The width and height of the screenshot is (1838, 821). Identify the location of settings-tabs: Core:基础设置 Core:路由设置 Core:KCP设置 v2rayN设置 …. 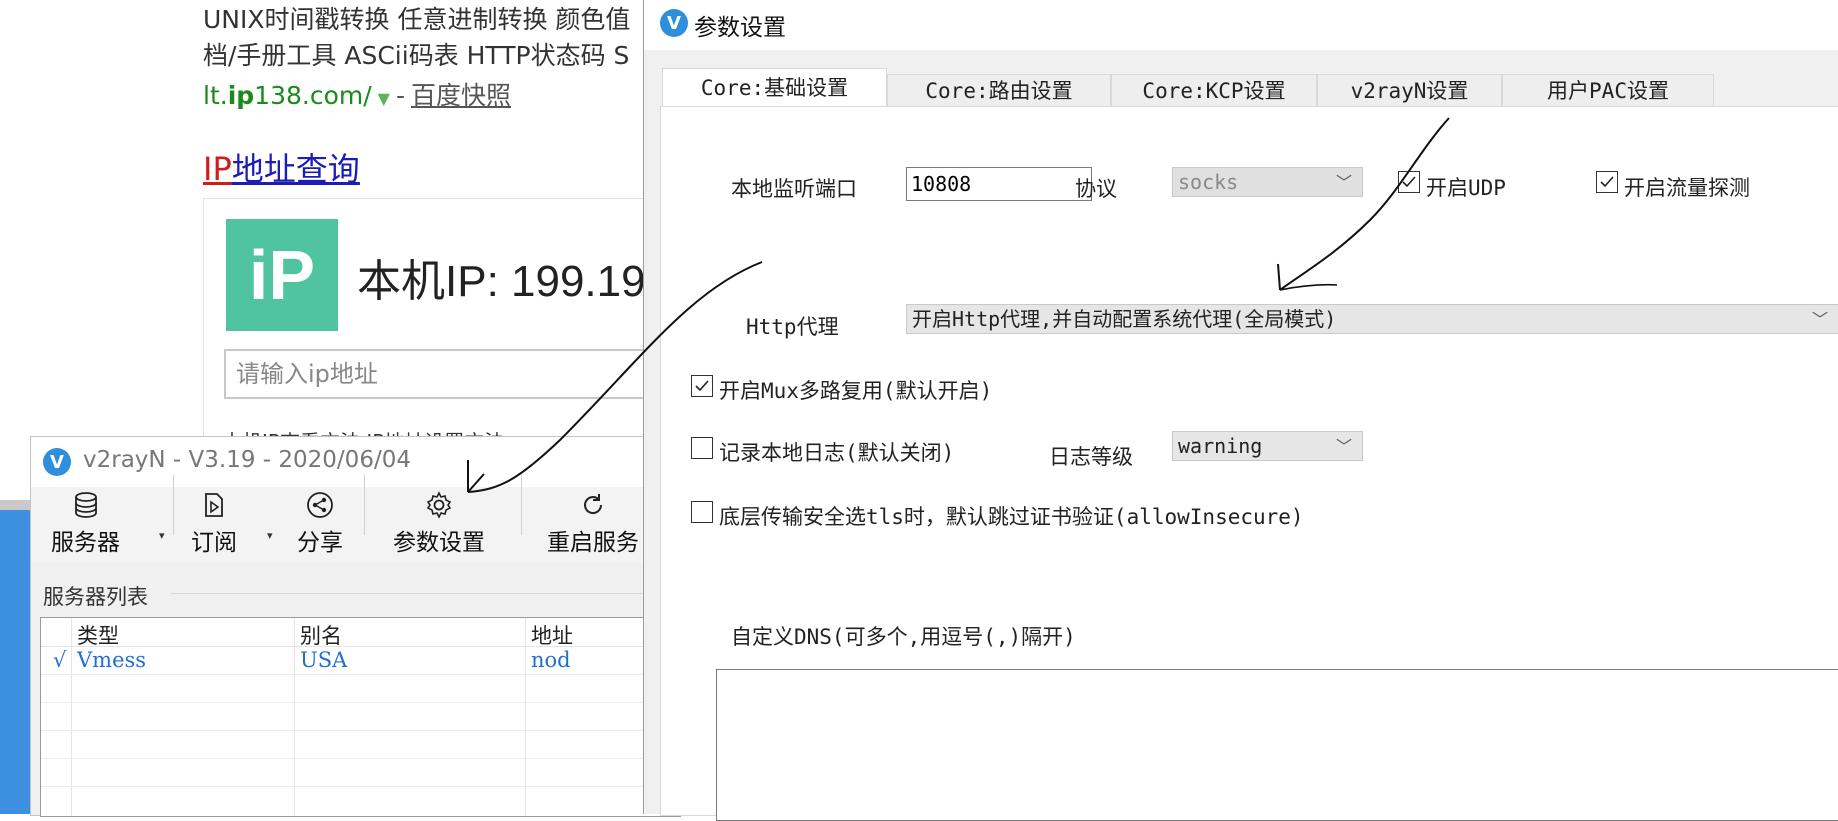
(1241, 87).